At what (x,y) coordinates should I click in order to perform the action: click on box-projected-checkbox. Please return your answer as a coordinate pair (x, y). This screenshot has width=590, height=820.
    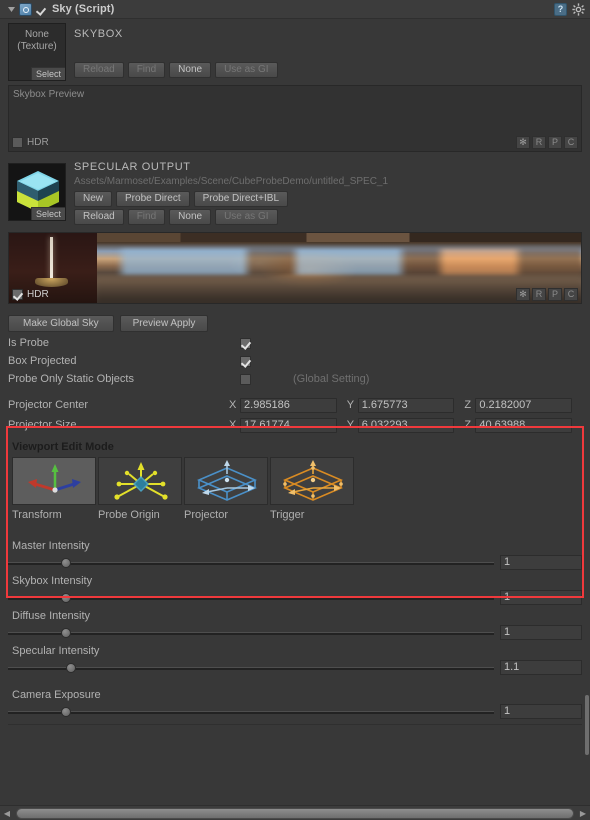
    Looking at the image, I should click on (245, 361).